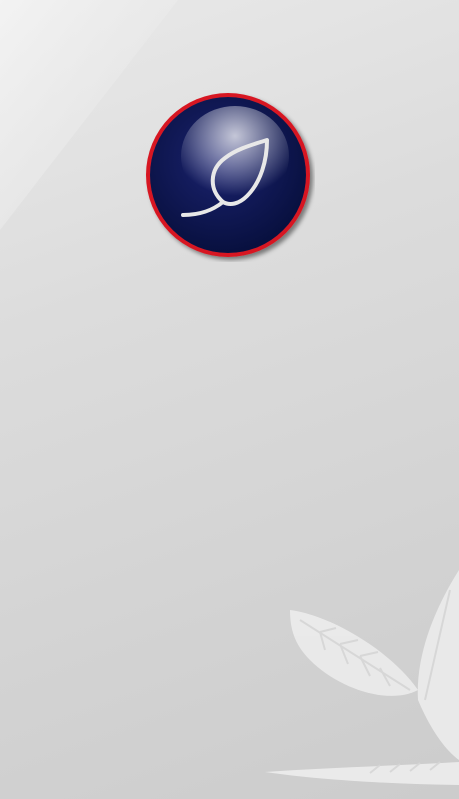  I want to click on leaf-pattern-icon, so click(362, 677).